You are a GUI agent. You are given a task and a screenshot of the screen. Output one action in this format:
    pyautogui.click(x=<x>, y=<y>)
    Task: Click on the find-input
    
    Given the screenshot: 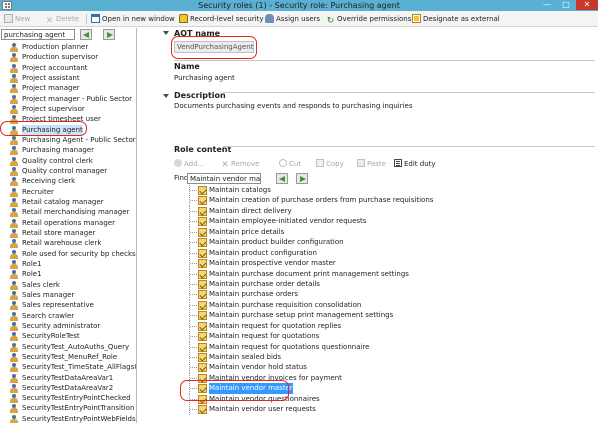 What is the action you would take?
    pyautogui.click(x=224, y=178)
    